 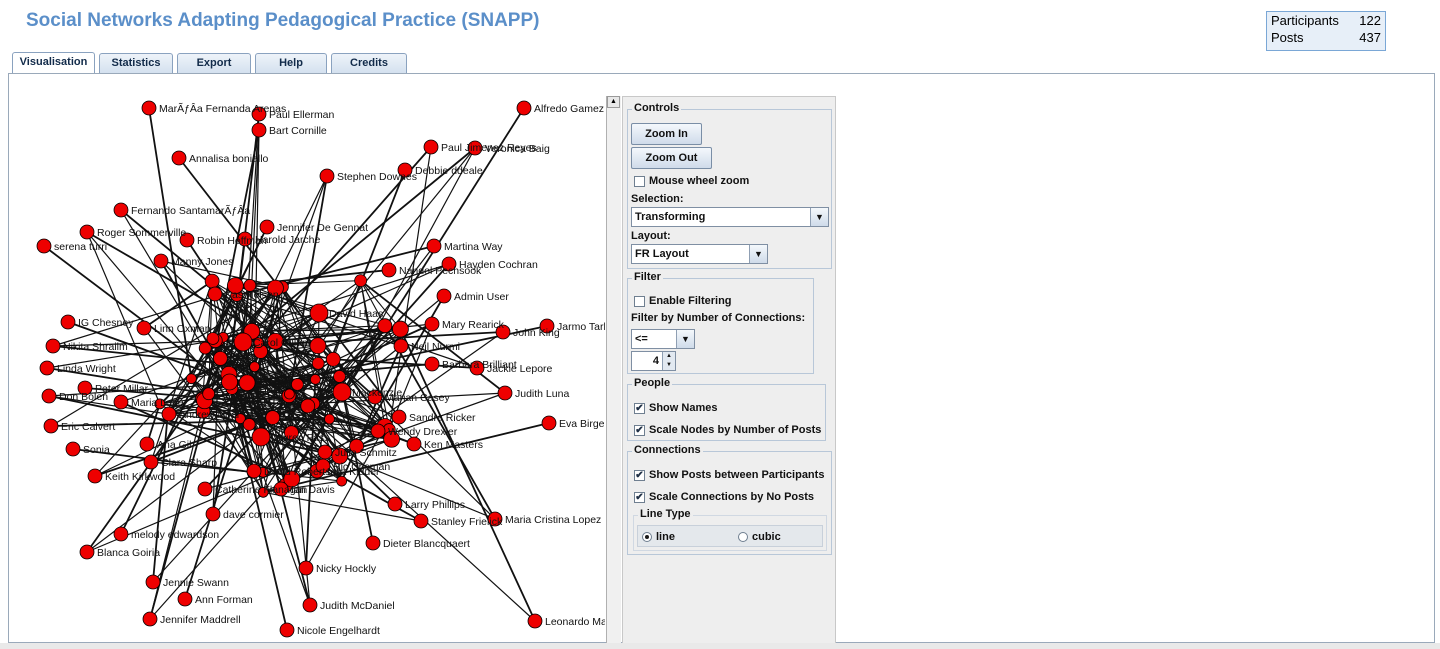 What do you see at coordinates (730, 217) in the screenshot?
I see `selection-select: Transforming ▼` at bounding box center [730, 217].